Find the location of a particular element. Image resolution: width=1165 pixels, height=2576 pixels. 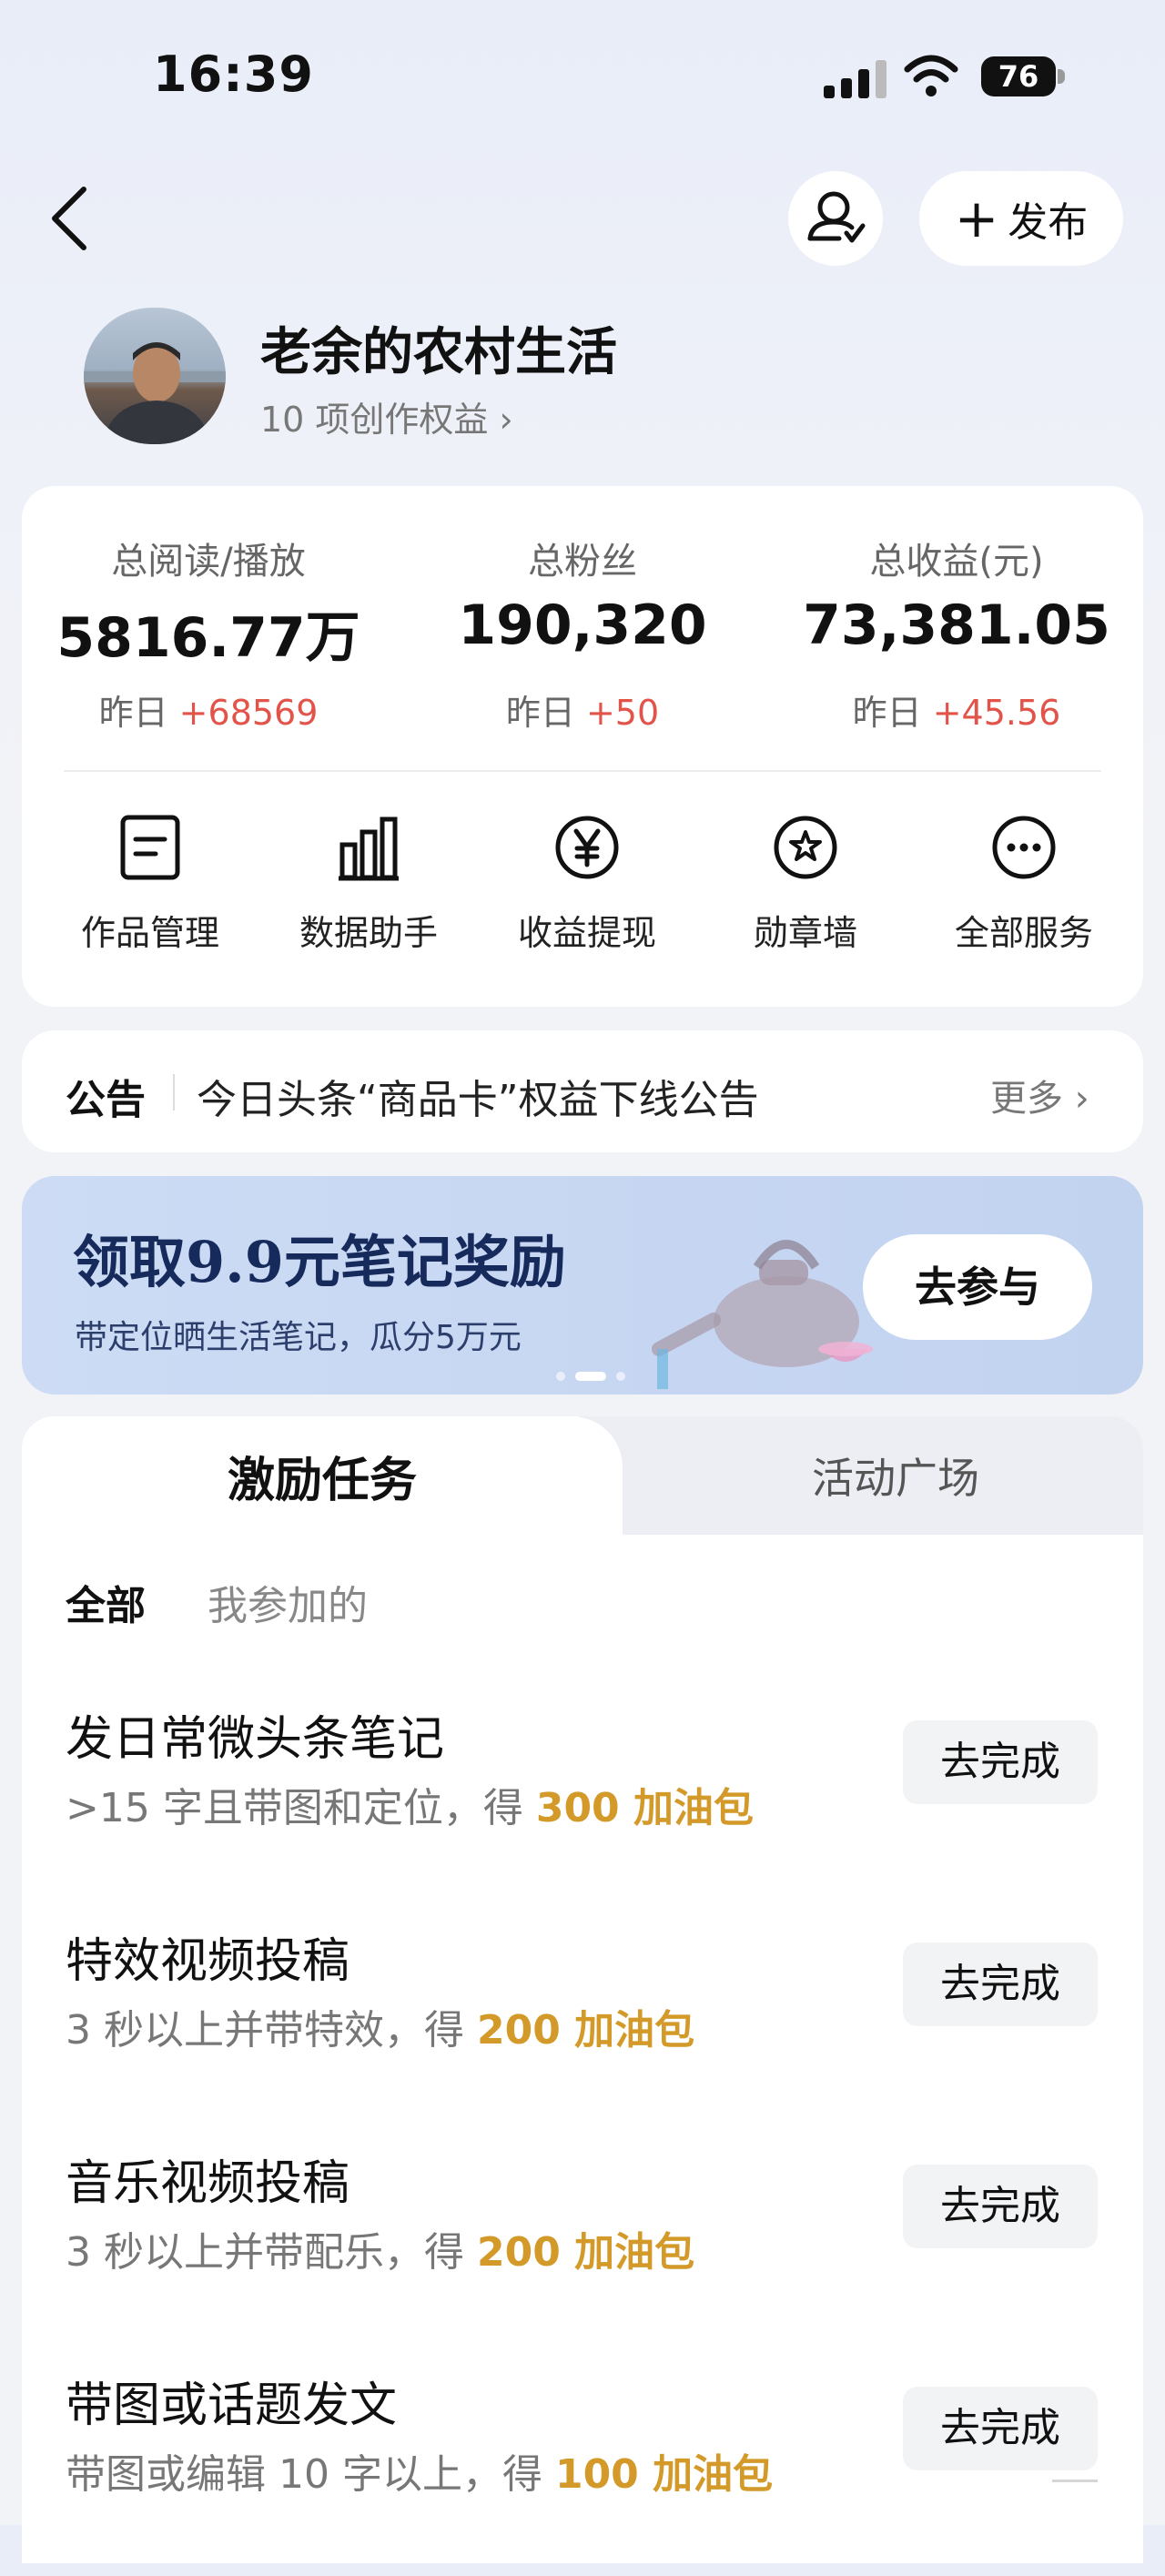

service-medal-wall: 勋章墙 is located at coordinates (805, 884).